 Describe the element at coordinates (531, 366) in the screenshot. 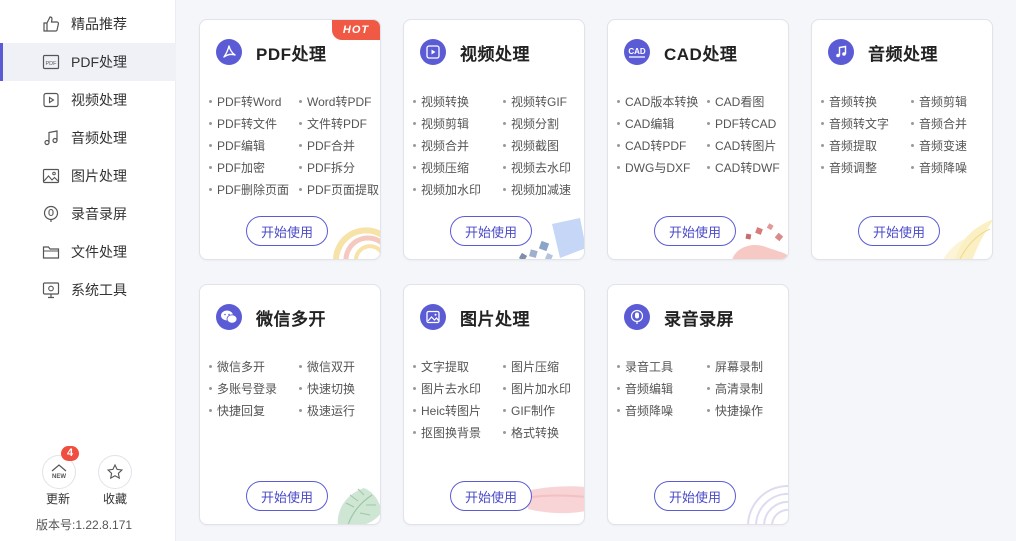

I see `feature-link: 图片压缩` at that location.